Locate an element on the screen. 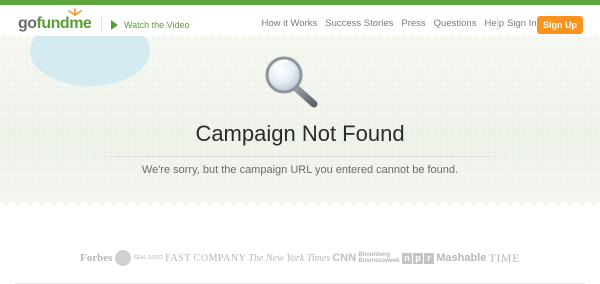  seal-text: SEAL GOOD is located at coordinates (148, 257).